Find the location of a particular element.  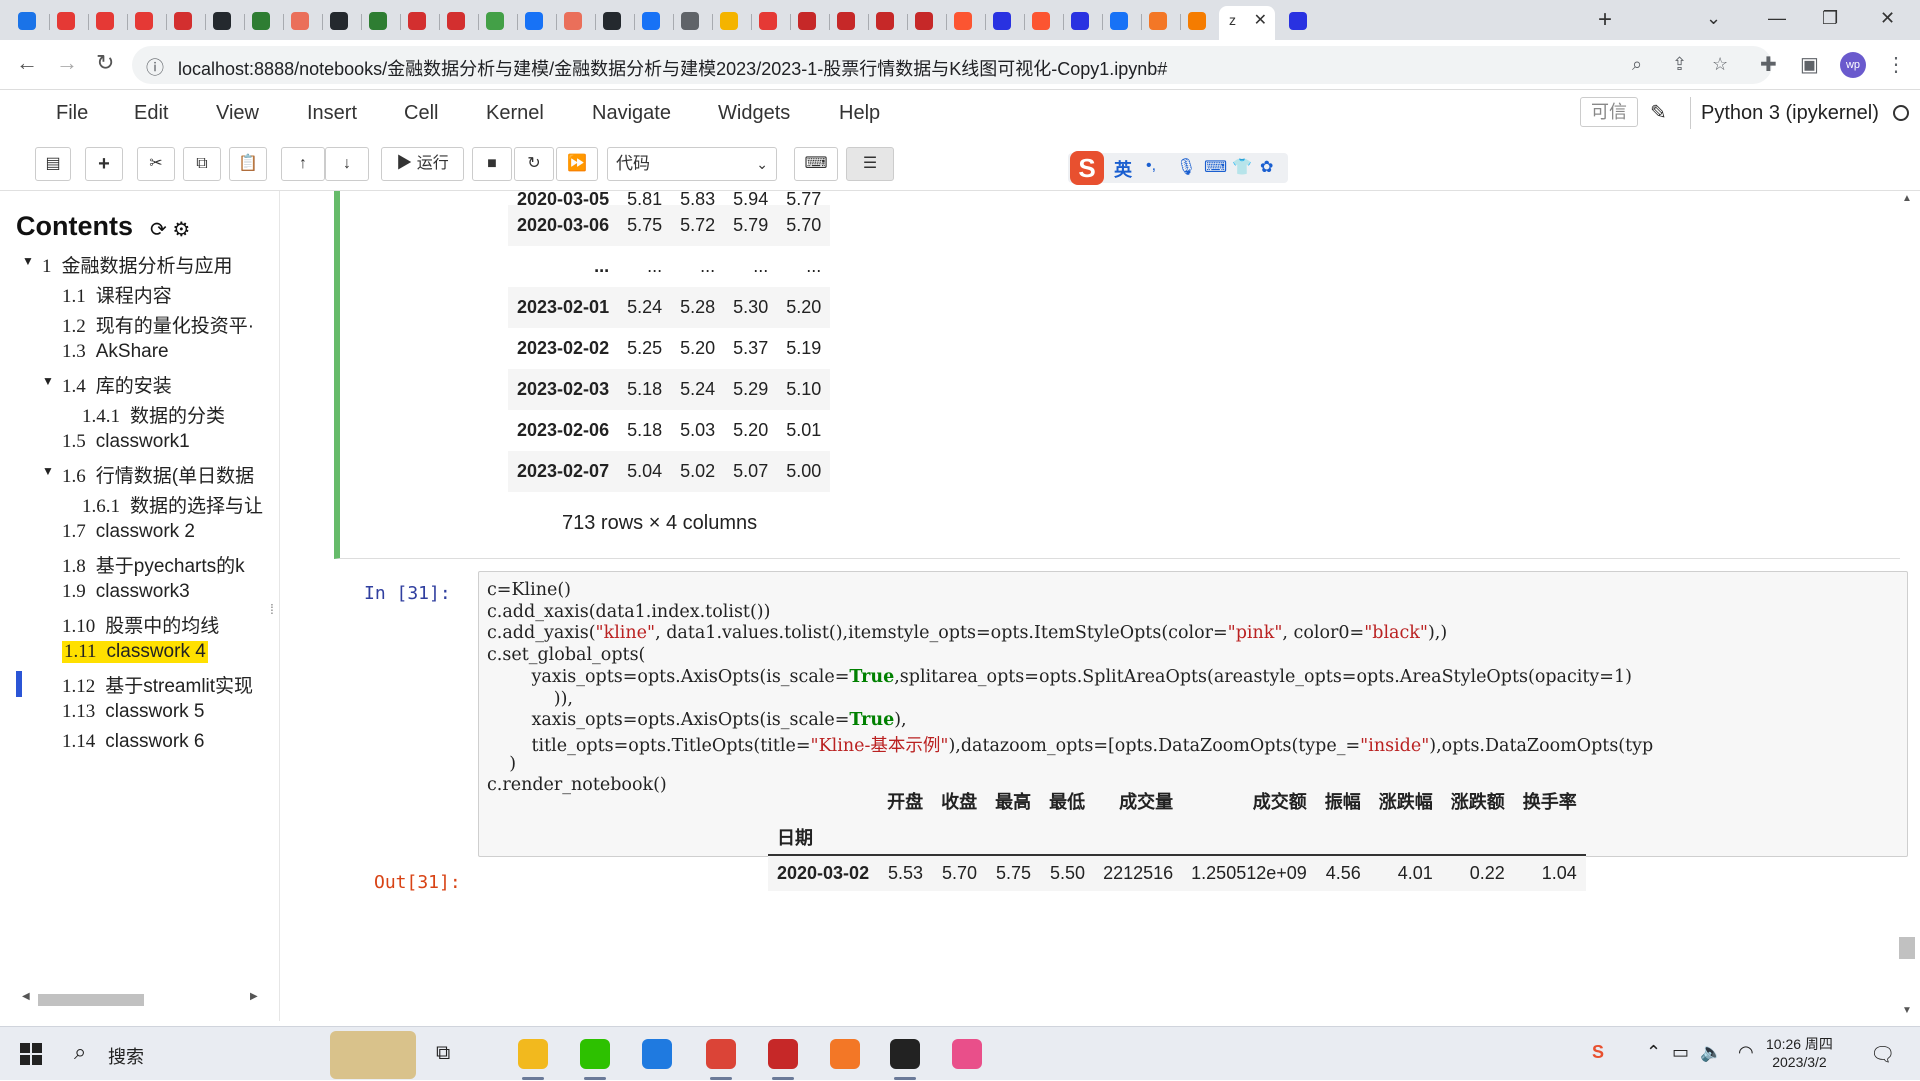

xmind-icon is located at coordinates (783, 1059).